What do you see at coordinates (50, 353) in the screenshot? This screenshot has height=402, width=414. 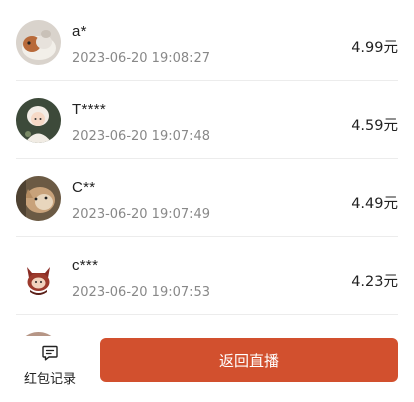 I see `message-note-icon` at bounding box center [50, 353].